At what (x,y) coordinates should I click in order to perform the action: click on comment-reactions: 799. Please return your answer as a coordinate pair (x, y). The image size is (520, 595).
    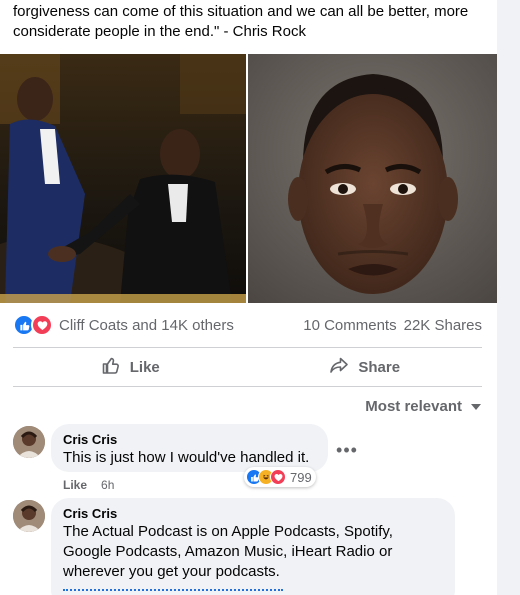
    Looking at the image, I should click on (280, 477).